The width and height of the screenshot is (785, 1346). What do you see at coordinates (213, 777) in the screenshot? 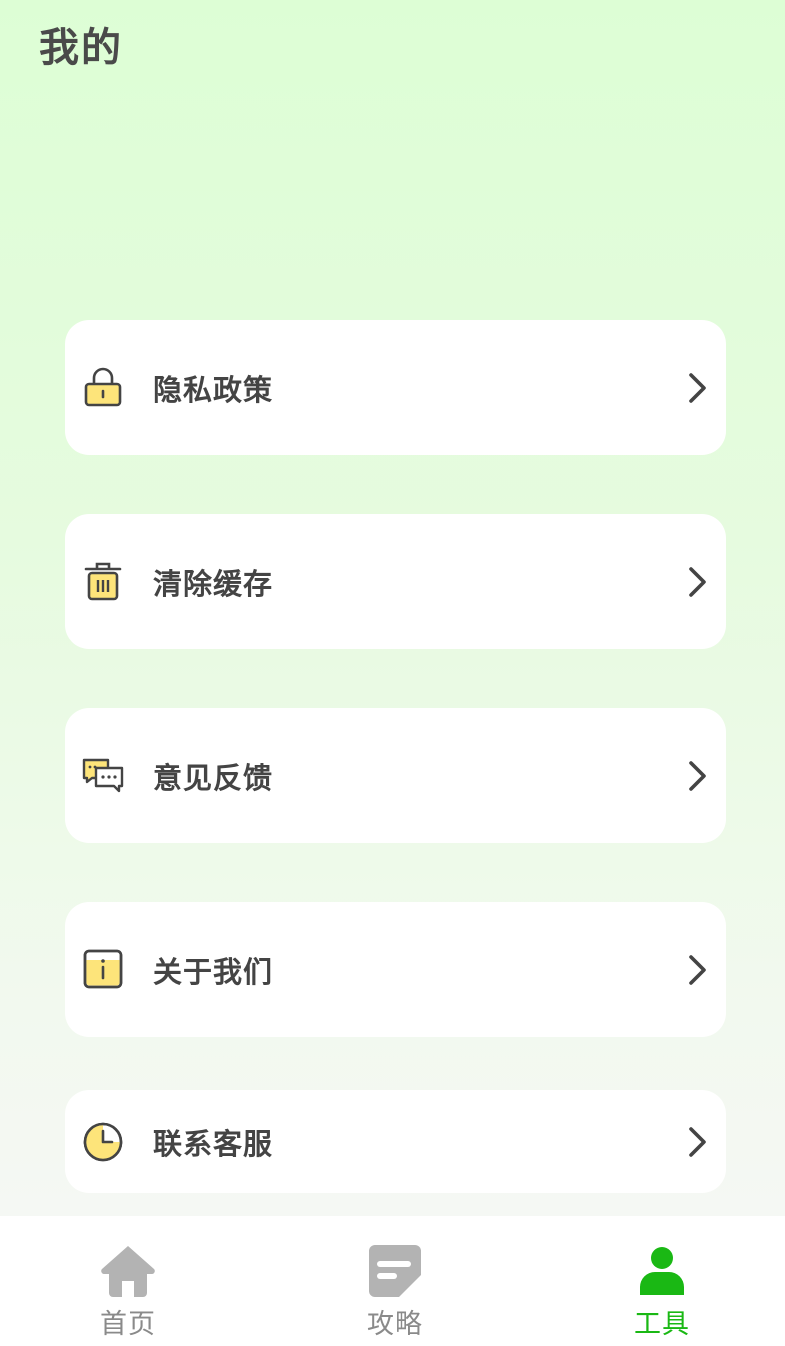
I see `menu-item-label: 意见反馈` at bounding box center [213, 777].